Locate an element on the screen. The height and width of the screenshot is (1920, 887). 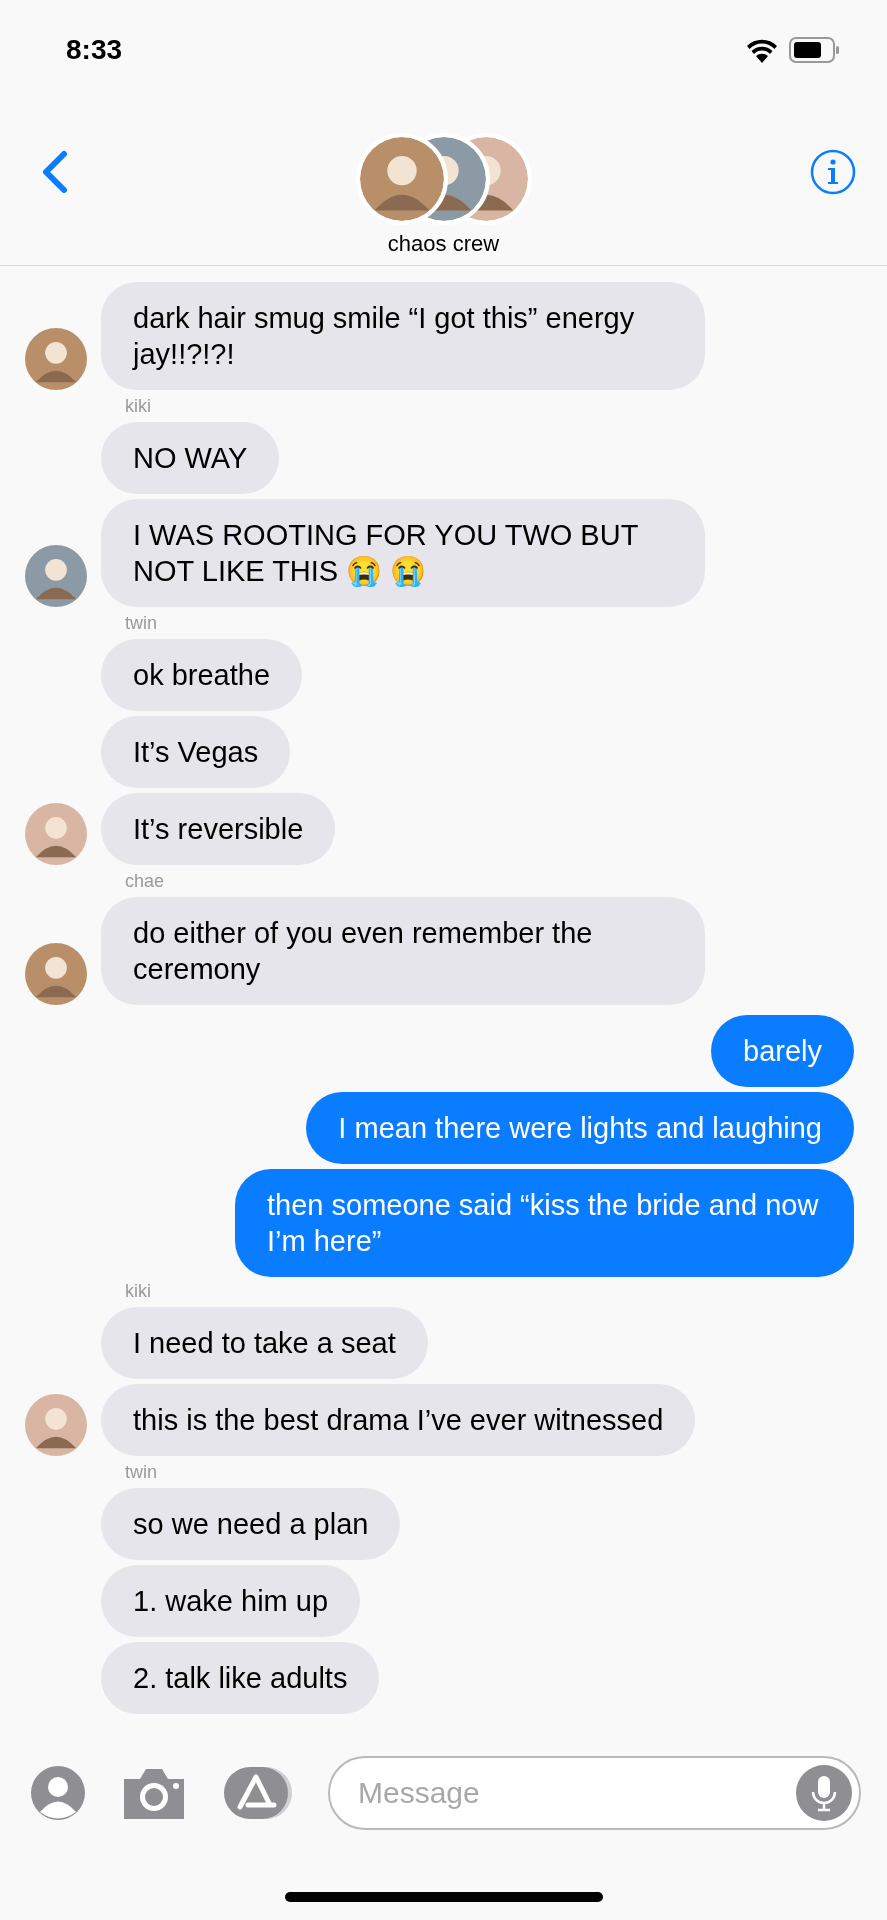
received-message: so we need a plan is located at coordinates (251, 1524).